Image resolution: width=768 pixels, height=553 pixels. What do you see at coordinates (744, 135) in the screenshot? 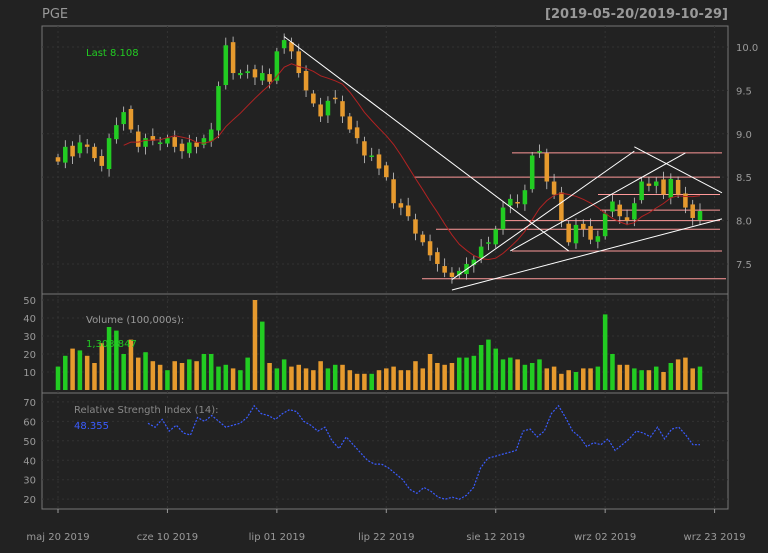
I see `price-tick-label: 9.0` at bounding box center [744, 135].